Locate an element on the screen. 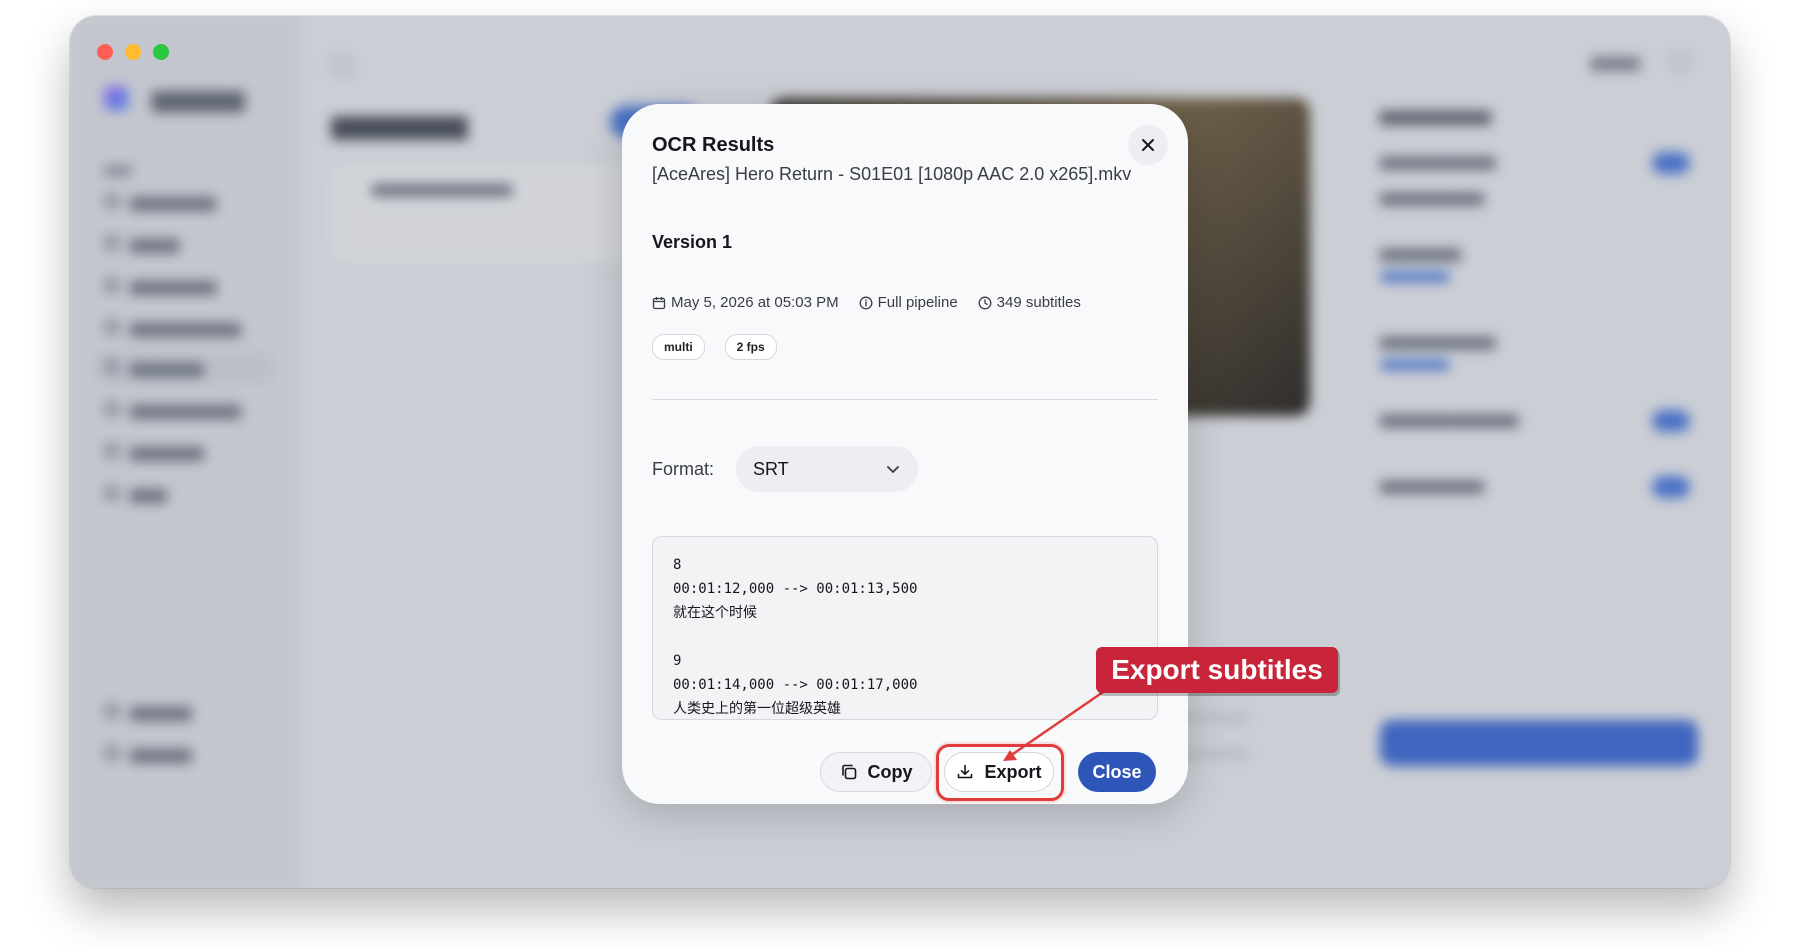 This screenshot has width=1800, height=949. meta-date: May 5, 2026 at 05:03 PM is located at coordinates (755, 302).